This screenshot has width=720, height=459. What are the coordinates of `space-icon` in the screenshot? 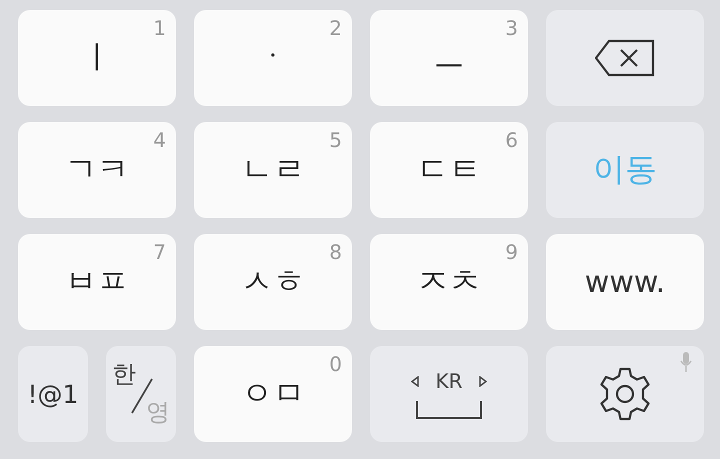 It's located at (449, 410).